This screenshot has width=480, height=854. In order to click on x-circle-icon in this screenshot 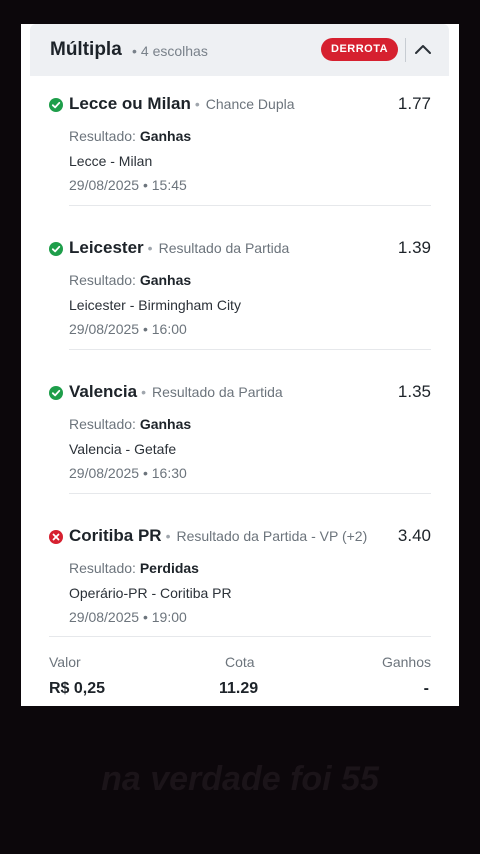, I will do `click(56, 537)`.